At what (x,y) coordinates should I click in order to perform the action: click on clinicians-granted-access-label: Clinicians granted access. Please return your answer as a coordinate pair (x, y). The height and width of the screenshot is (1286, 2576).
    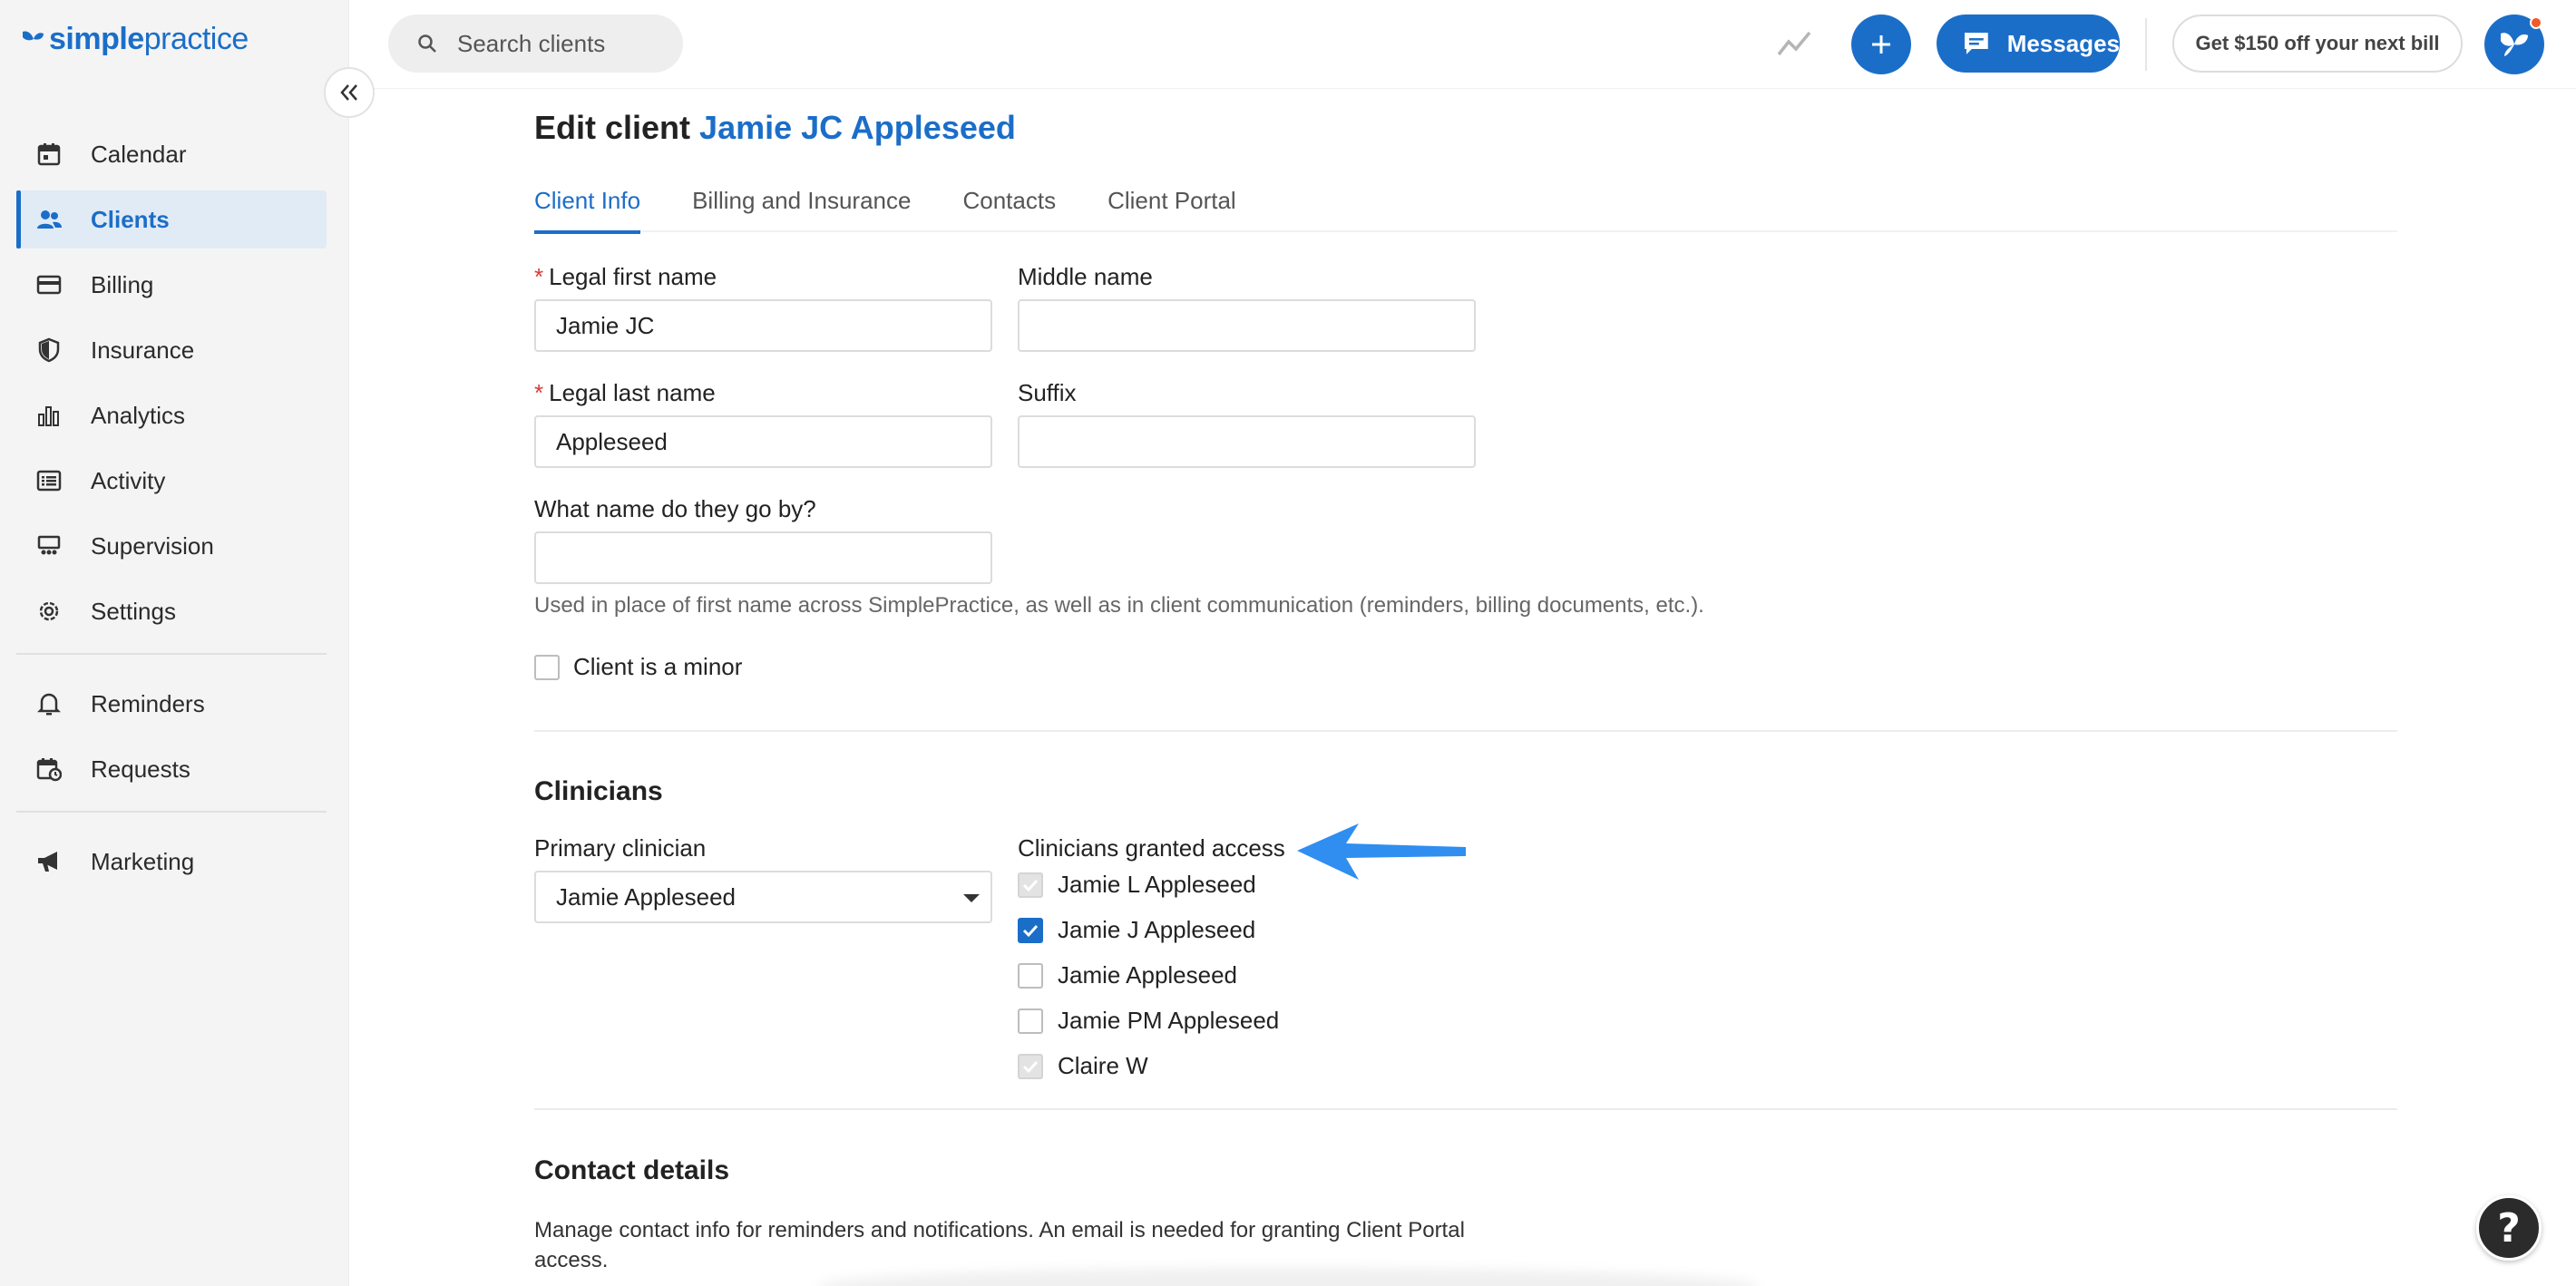
    Looking at the image, I should click on (1151, 848).